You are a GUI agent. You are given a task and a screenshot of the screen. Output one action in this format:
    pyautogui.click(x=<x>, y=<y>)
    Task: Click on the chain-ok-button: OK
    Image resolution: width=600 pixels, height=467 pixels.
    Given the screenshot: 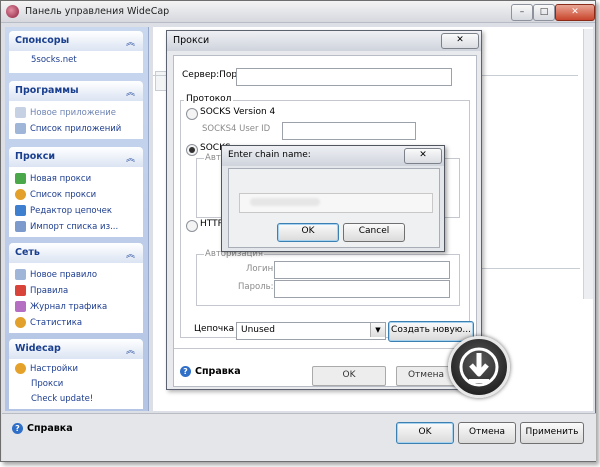 What is the action you would take?
    pyautogui.click(x=308, y=232)
    